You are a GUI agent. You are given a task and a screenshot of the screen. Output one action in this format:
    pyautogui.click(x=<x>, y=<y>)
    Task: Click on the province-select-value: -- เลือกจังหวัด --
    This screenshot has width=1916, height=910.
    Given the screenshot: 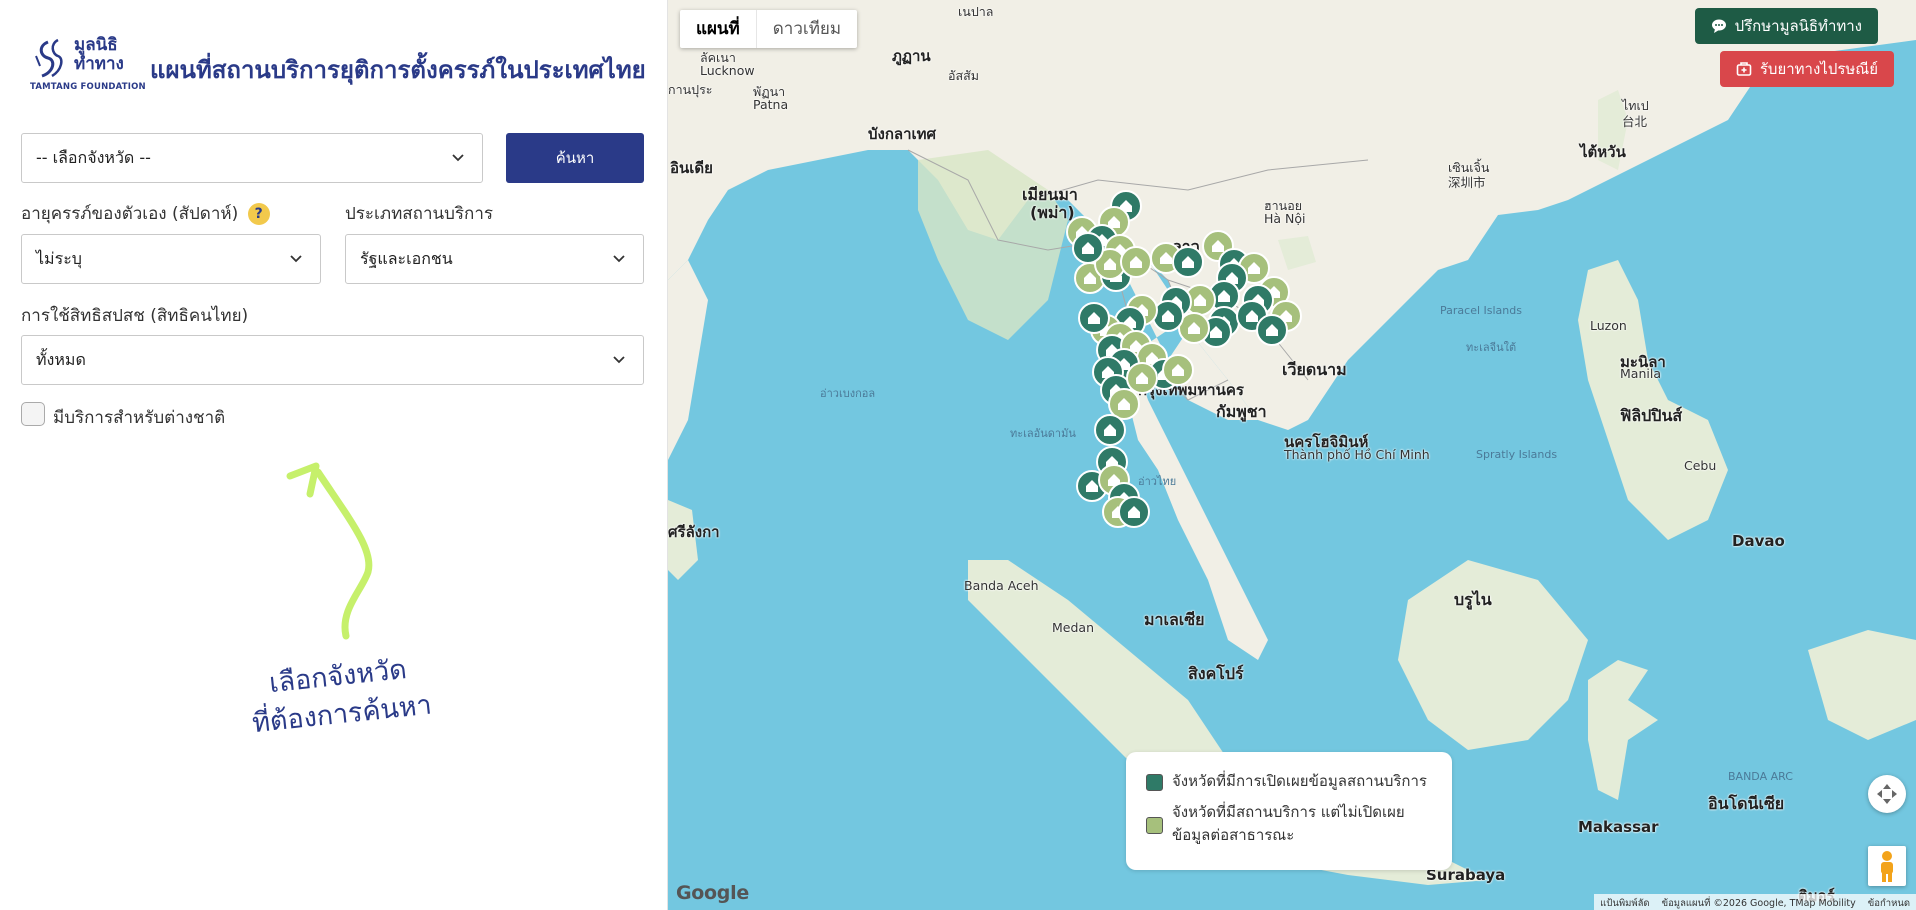 What is the action you would take?
    pyautogui.click(x=93, y=157)
    